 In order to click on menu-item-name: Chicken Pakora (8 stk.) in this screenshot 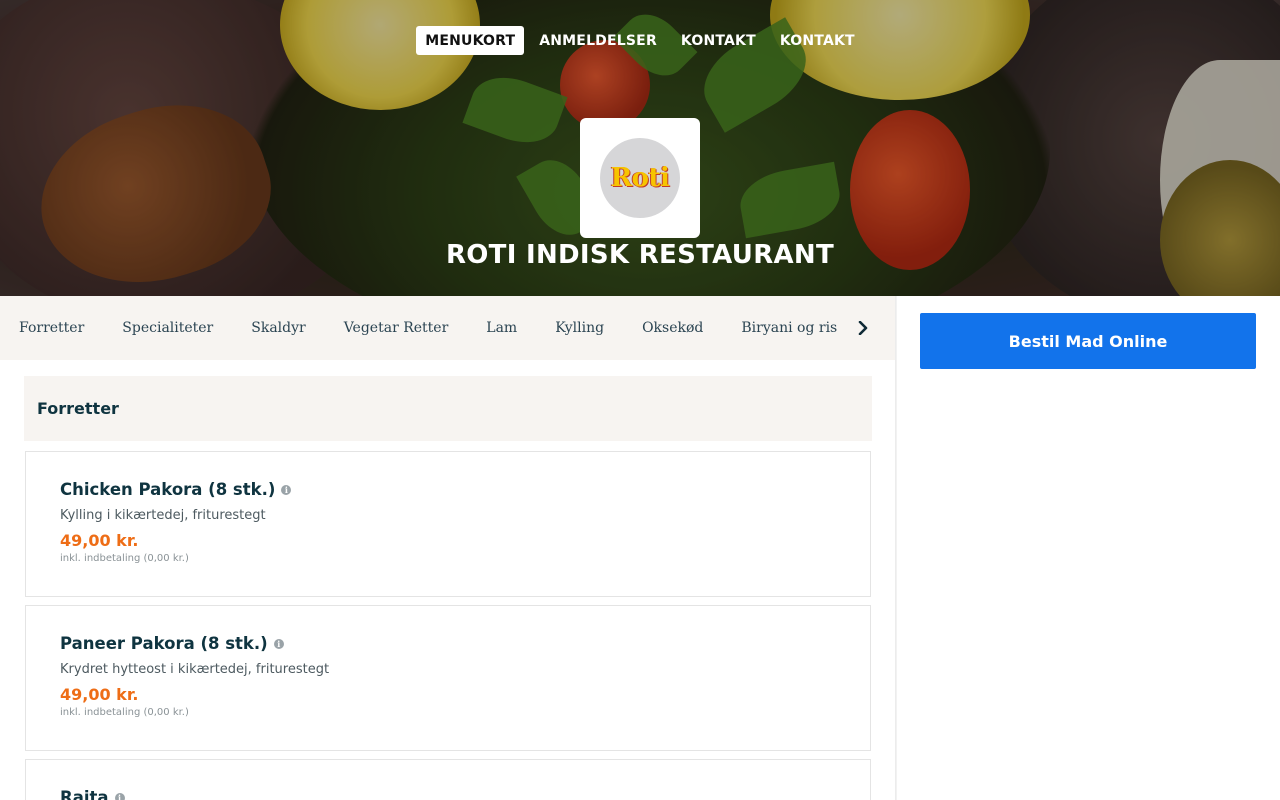, I will do `click(168, 489)`.